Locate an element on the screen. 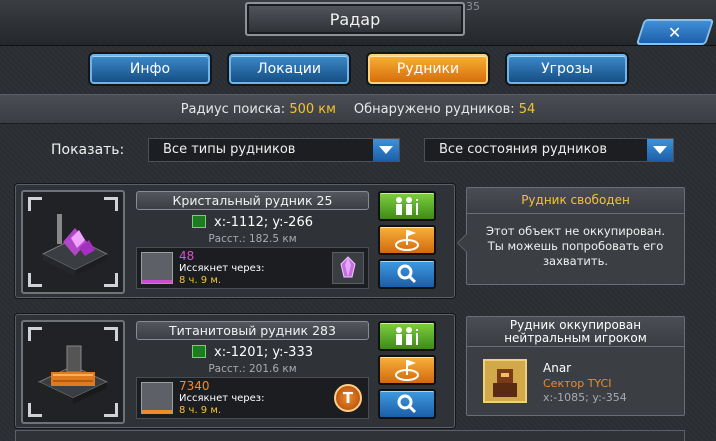 The height and width of the screenshot is (441, 716). mine-coordinates: x:-1201; y:-333 is located at coordinates (252, 352).